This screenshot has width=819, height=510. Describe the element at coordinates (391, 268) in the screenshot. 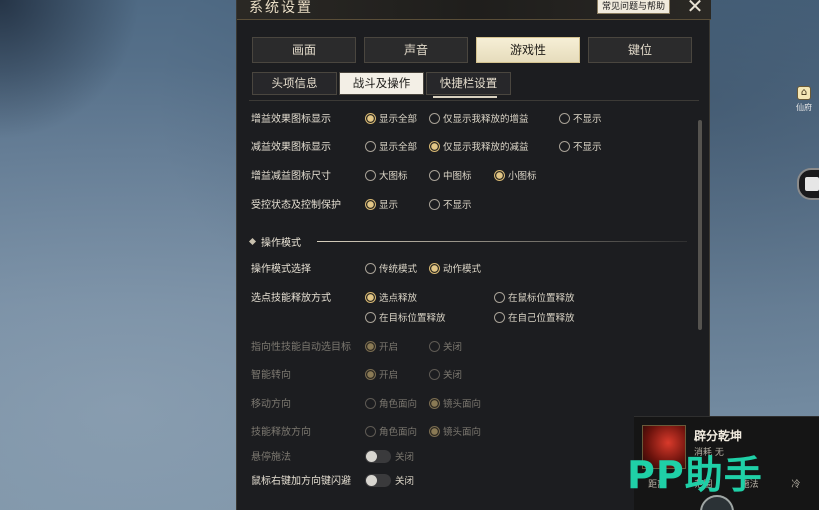

I see `radio-option: 传统模式` at that location.